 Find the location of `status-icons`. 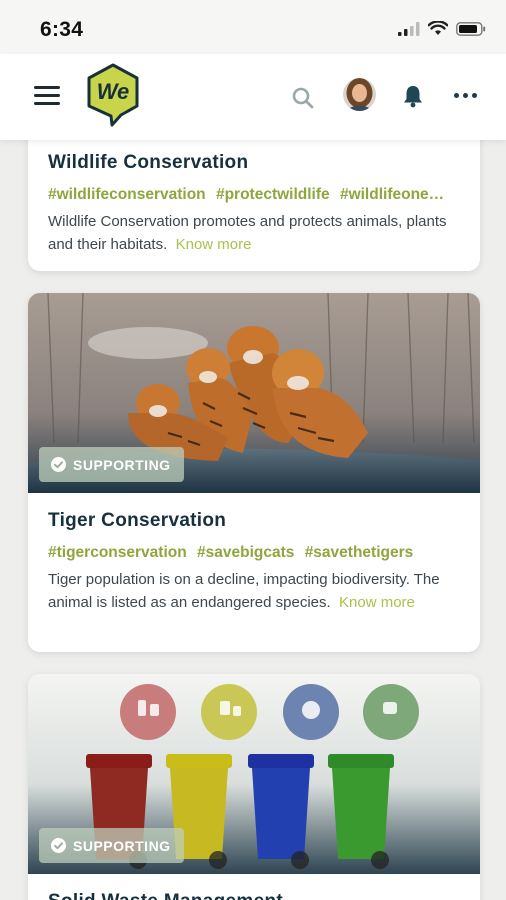

status-icons is located at coordinates (442, 28).